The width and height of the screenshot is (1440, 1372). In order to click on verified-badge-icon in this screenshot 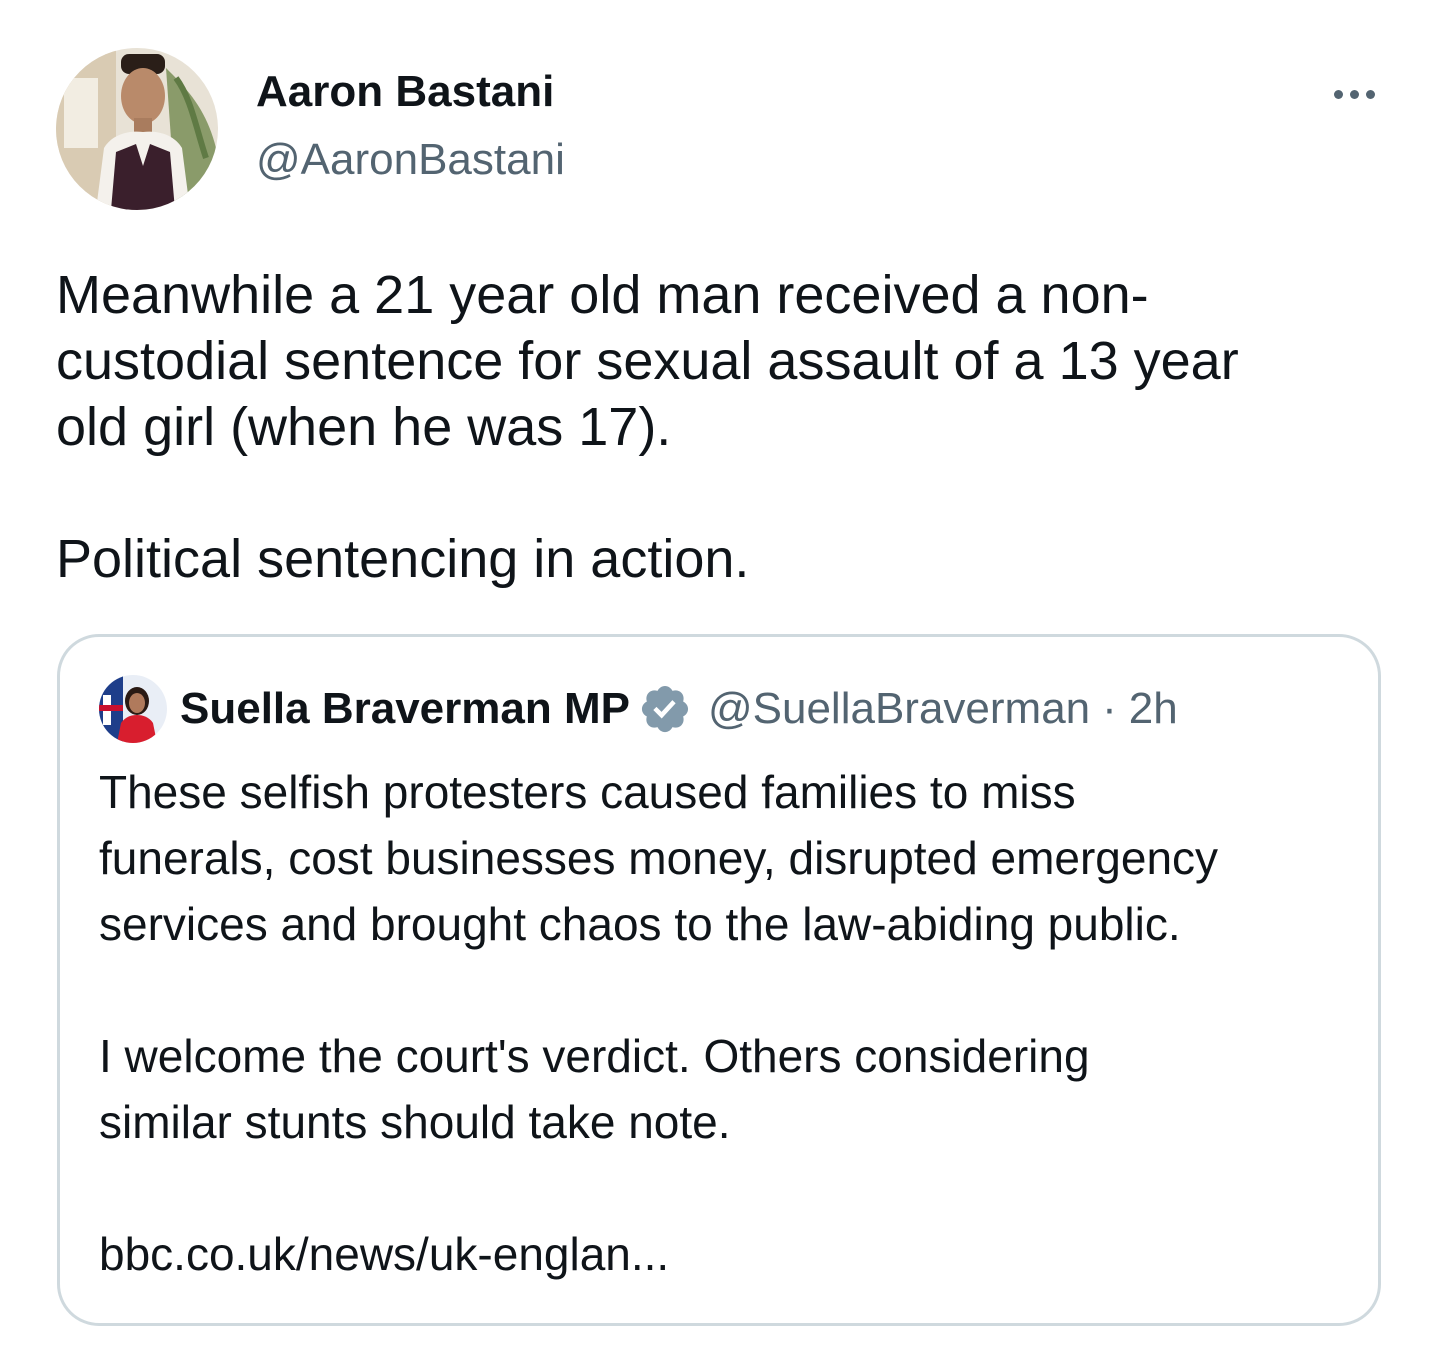, I will do `click(665, 709)`.